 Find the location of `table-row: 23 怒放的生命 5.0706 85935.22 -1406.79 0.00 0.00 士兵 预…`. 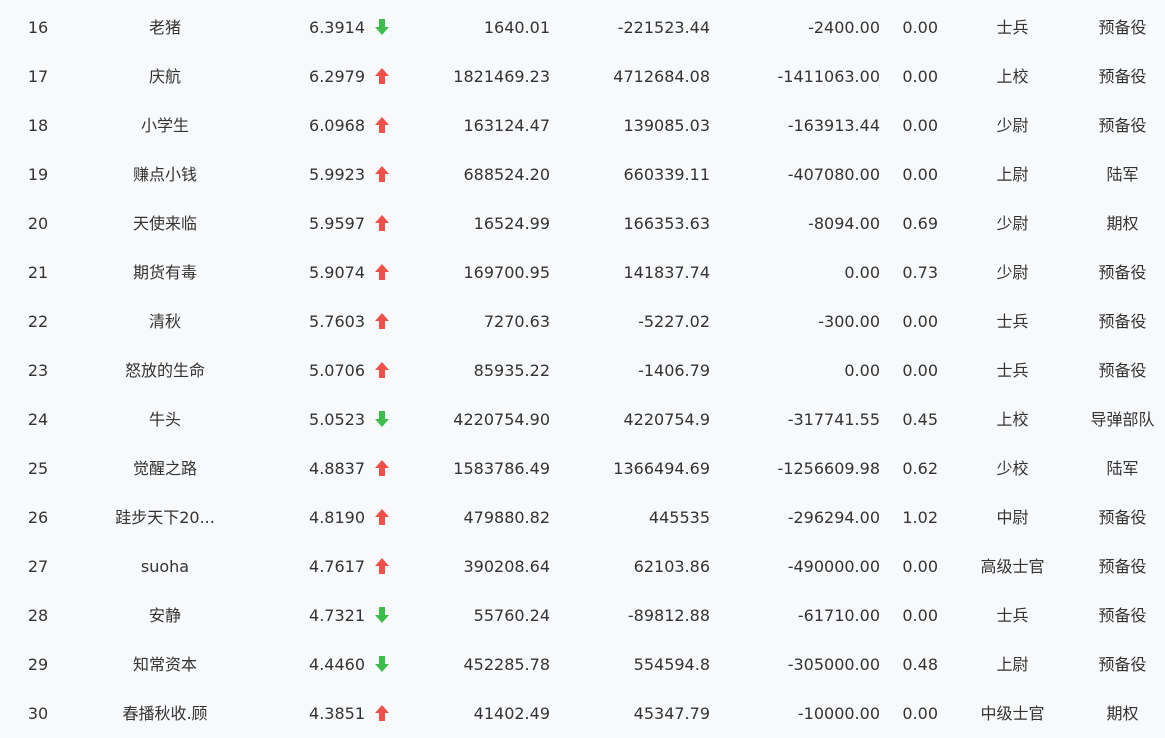

table-row: 23 怒放的生命 5.0706 85935.22 -1406.79 0.00 0.00 士兵 预… is located at coordinates (582, 370).